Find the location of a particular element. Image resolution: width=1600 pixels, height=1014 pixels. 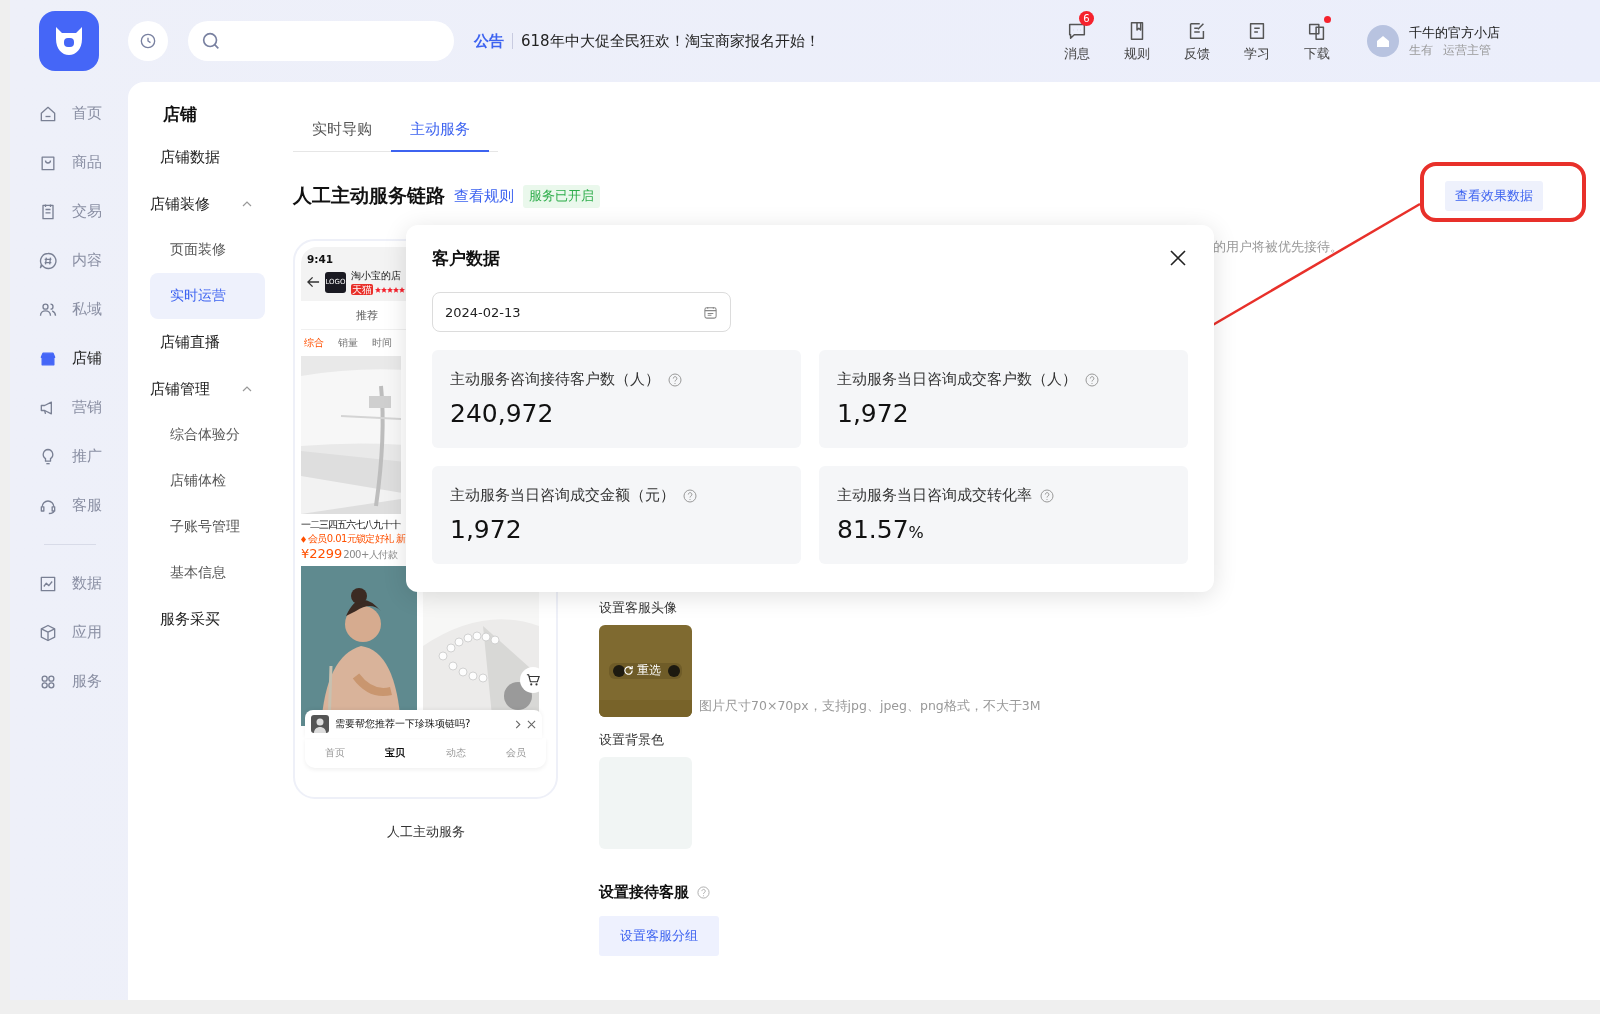

hash-icon is located at coordinates (48, 260).